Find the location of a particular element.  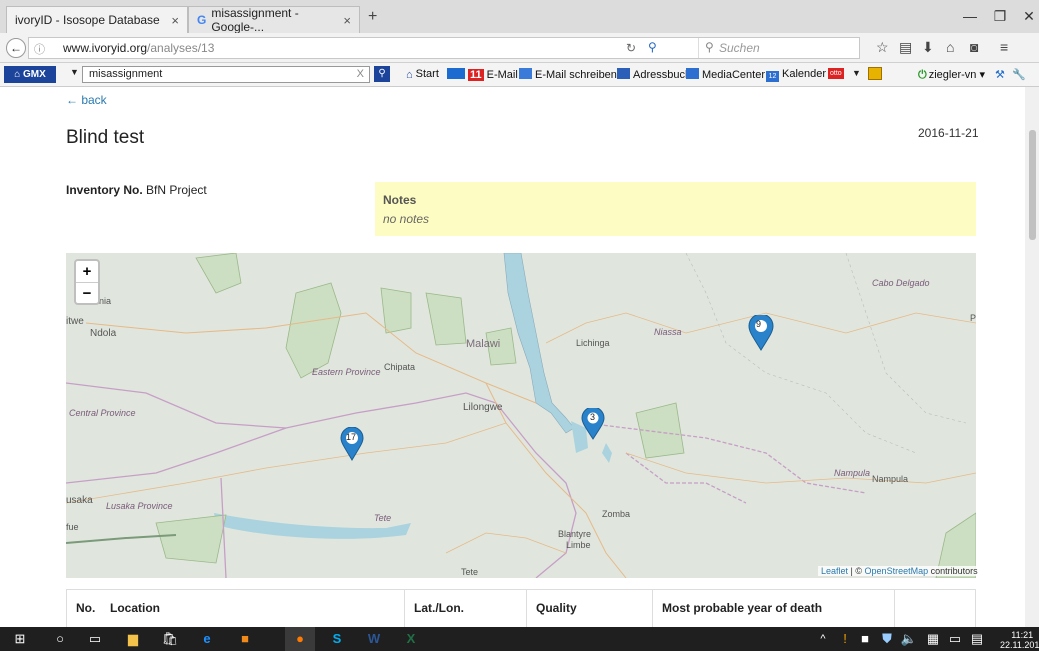

close-window-icon: ✕ is located at coordinates (1025, 16).